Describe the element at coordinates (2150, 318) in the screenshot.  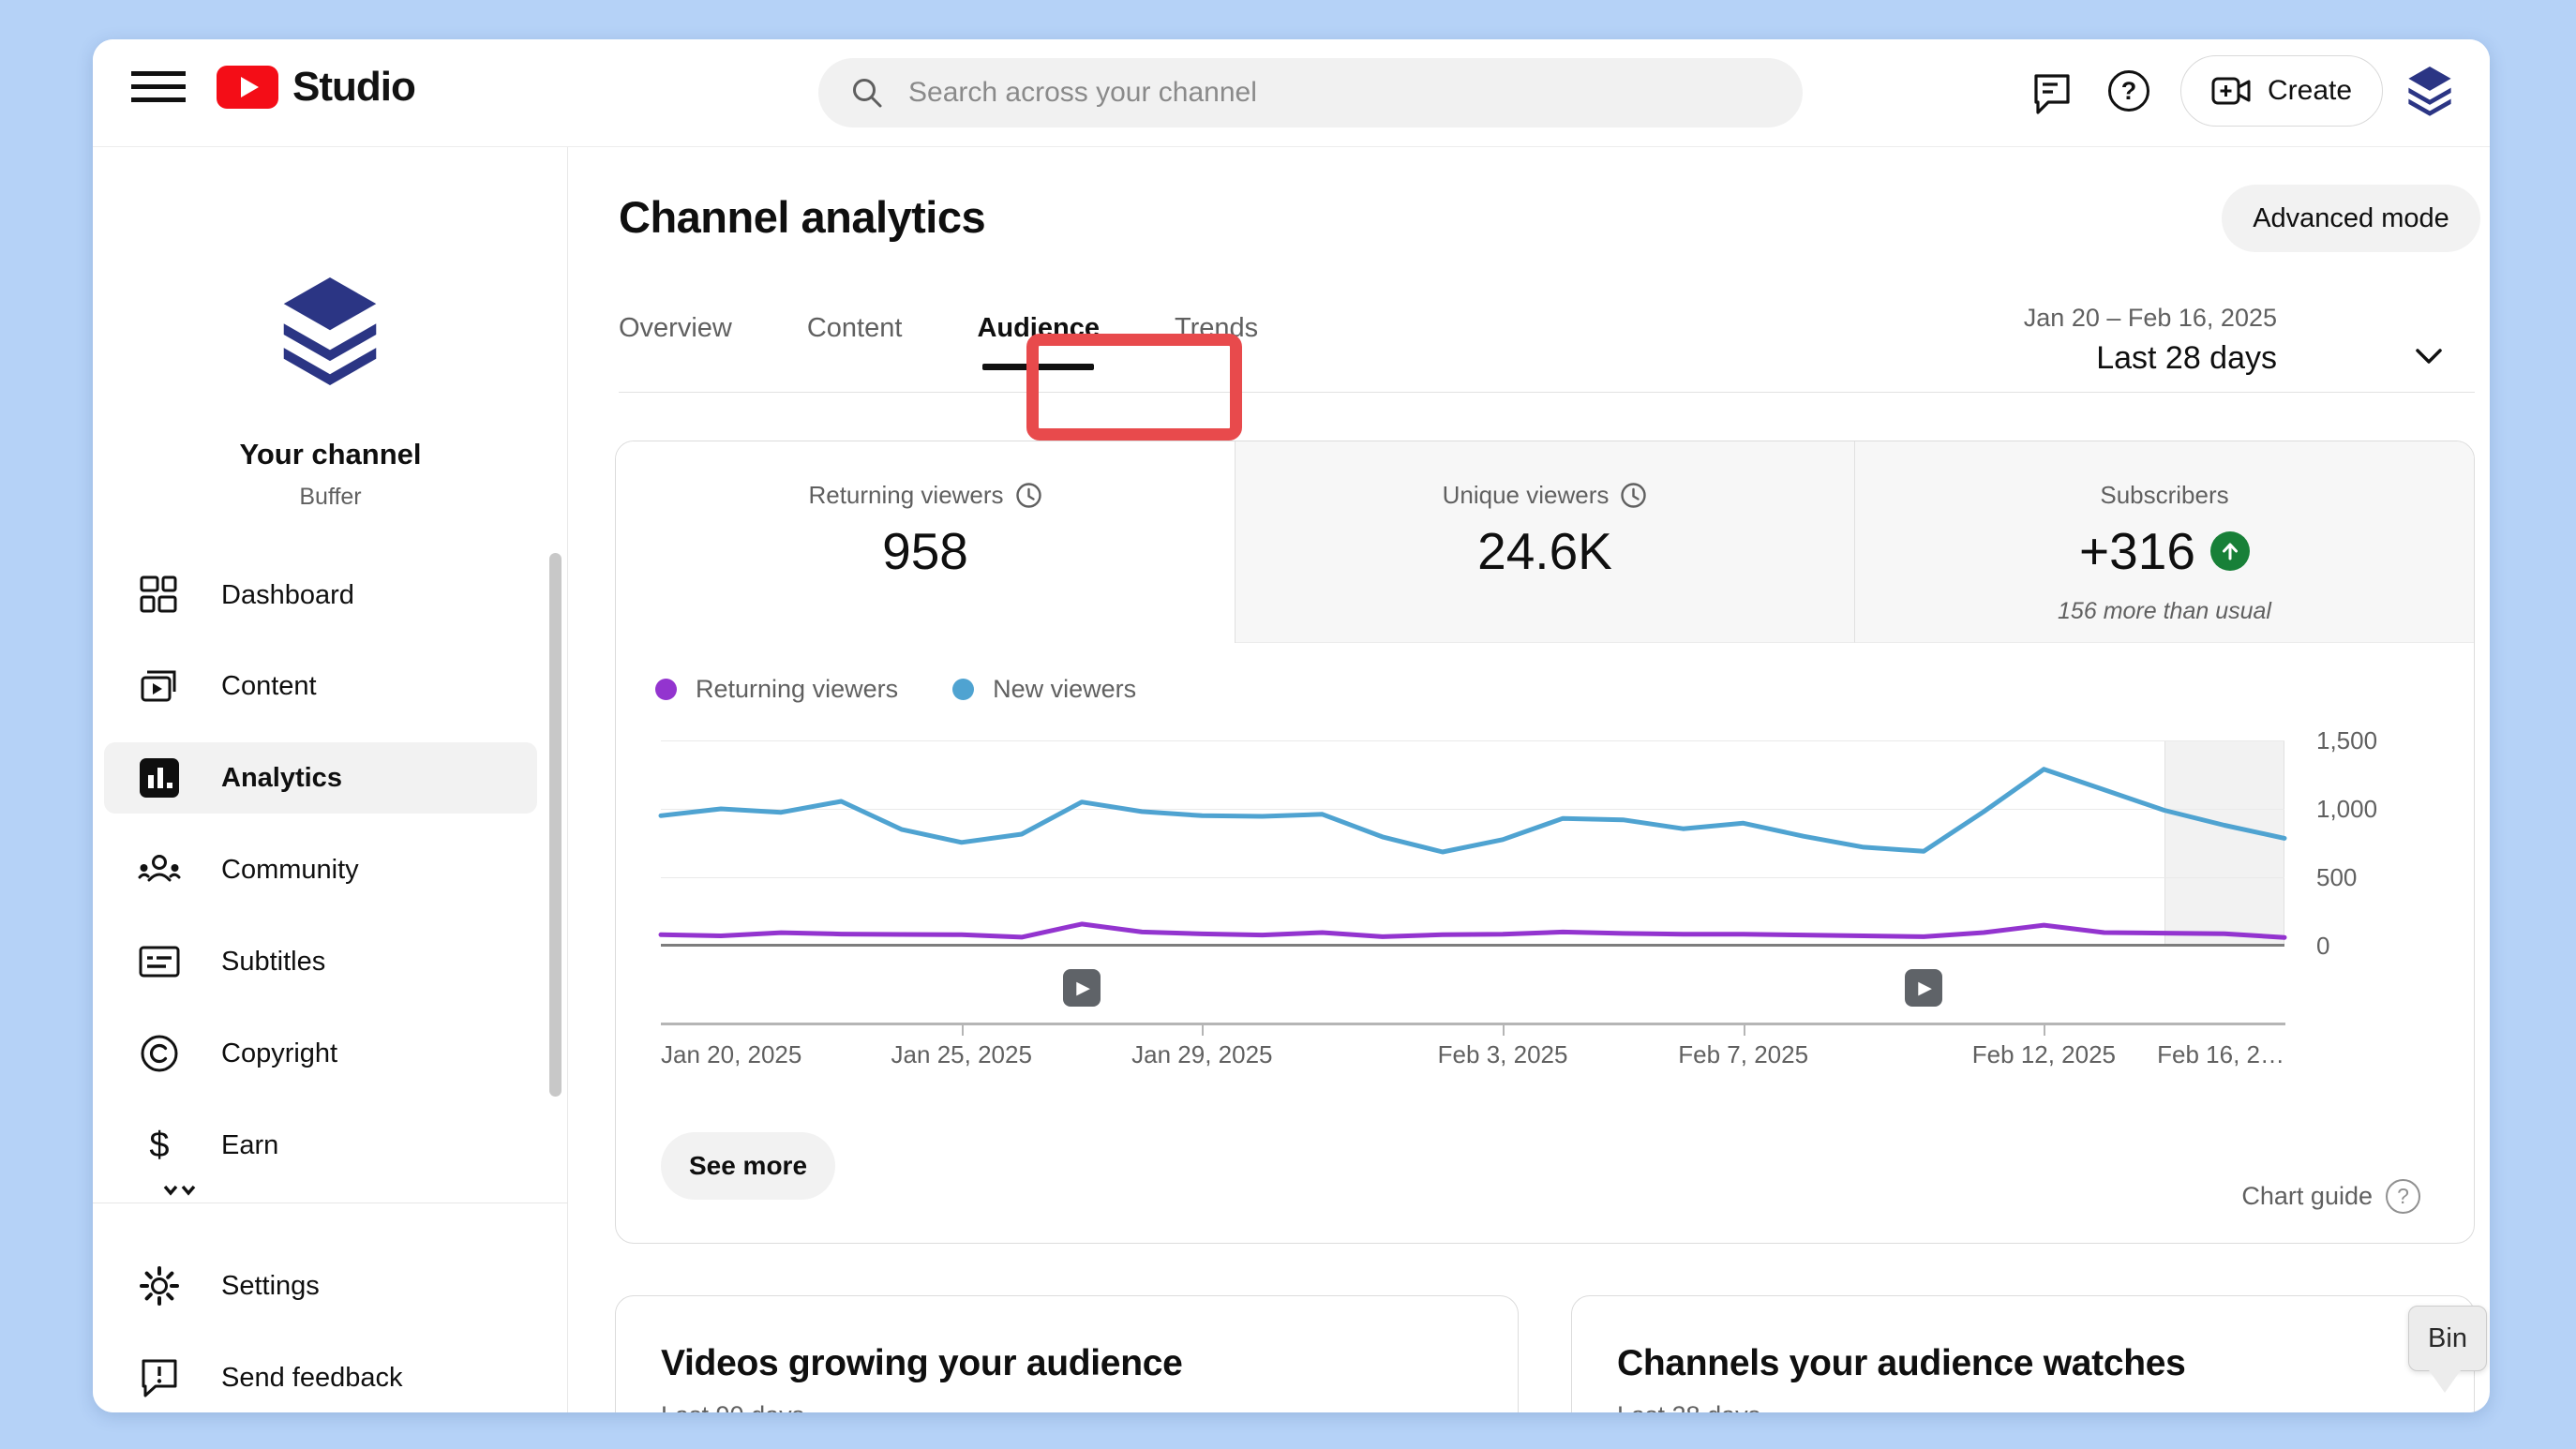
I see `date-range-text: Jan 20 – Feb 16, 2025` at that location.